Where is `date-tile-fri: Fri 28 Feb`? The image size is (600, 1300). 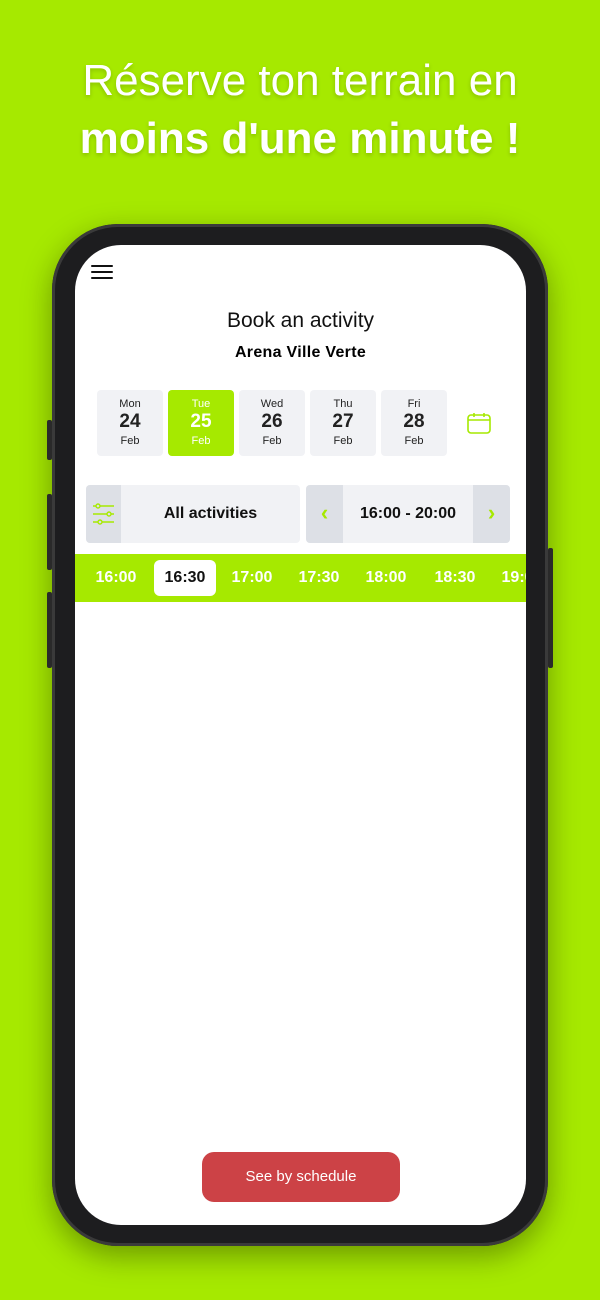 date-tile-fri: Fri 28 Feb is located at coordinates (414, 423).